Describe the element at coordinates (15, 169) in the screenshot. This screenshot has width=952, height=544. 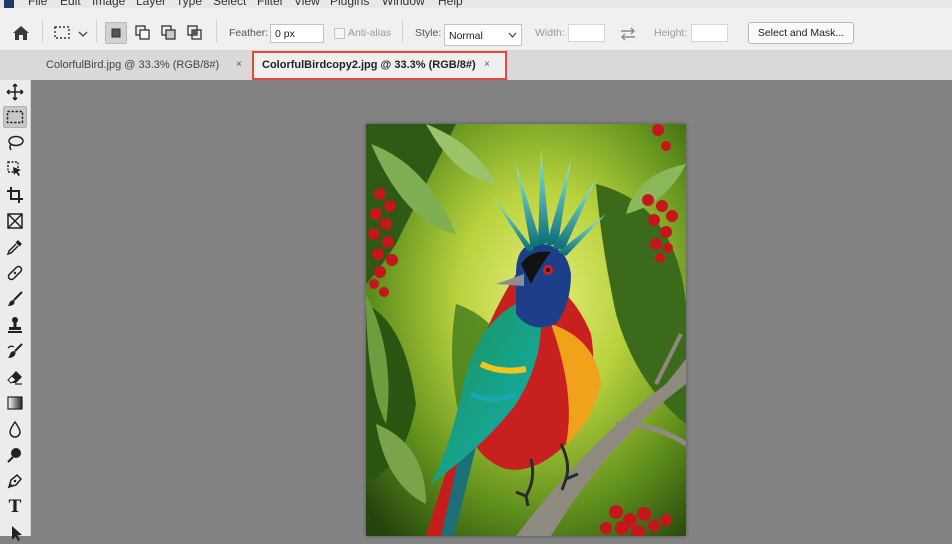
I see `object-select-icon` at that location.